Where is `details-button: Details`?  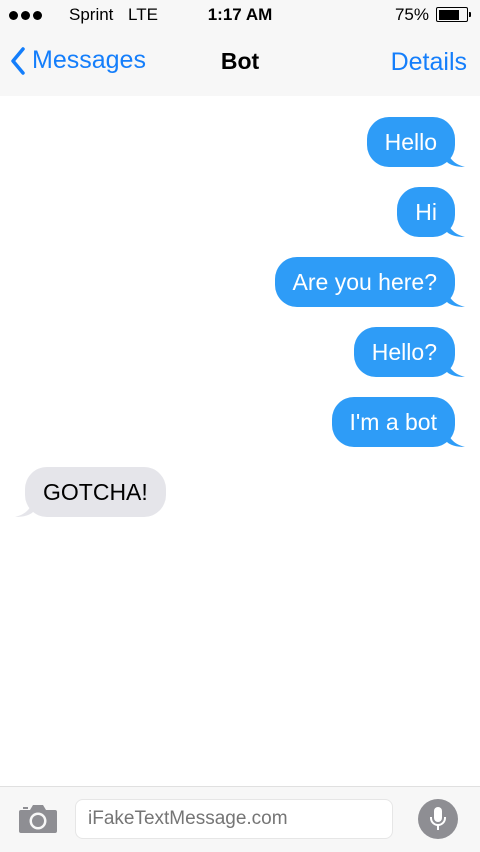 details-button: Details is located at coordinates (429, 62).